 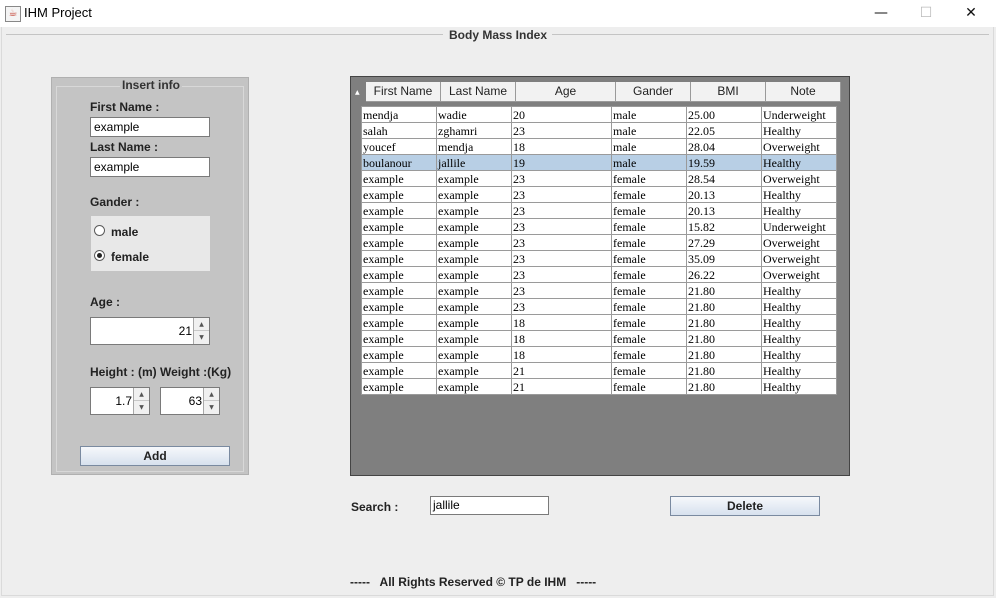 I want to click on table-row: mendja wadie 20 male 25.00 Underweight, so click(x=599, y=114).